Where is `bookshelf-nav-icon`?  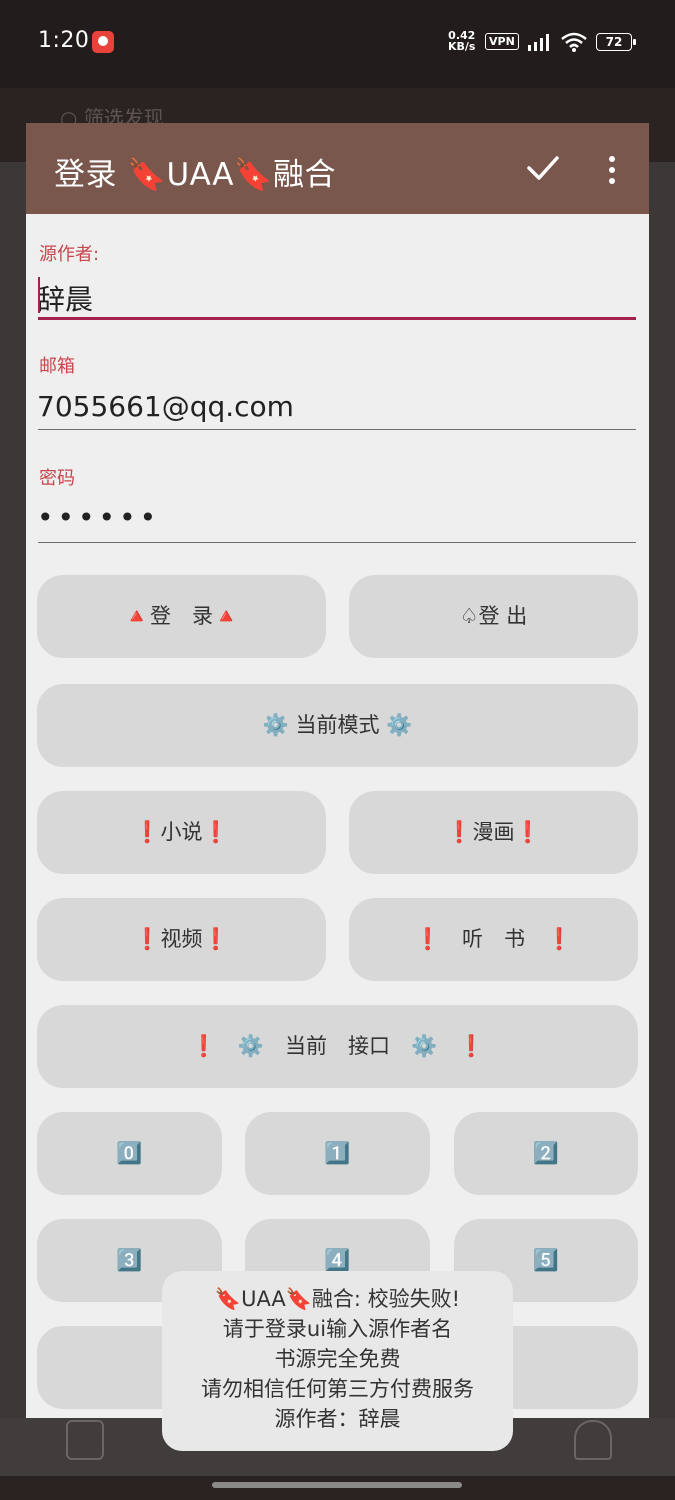 bookshelf-nav-icon is located at coordinates (85, 1440).